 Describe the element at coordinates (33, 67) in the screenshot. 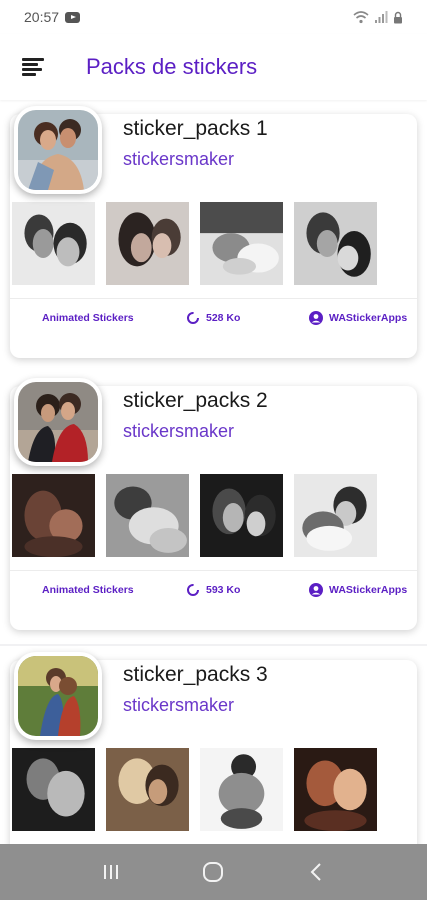

I see `menu-icon` at that location.